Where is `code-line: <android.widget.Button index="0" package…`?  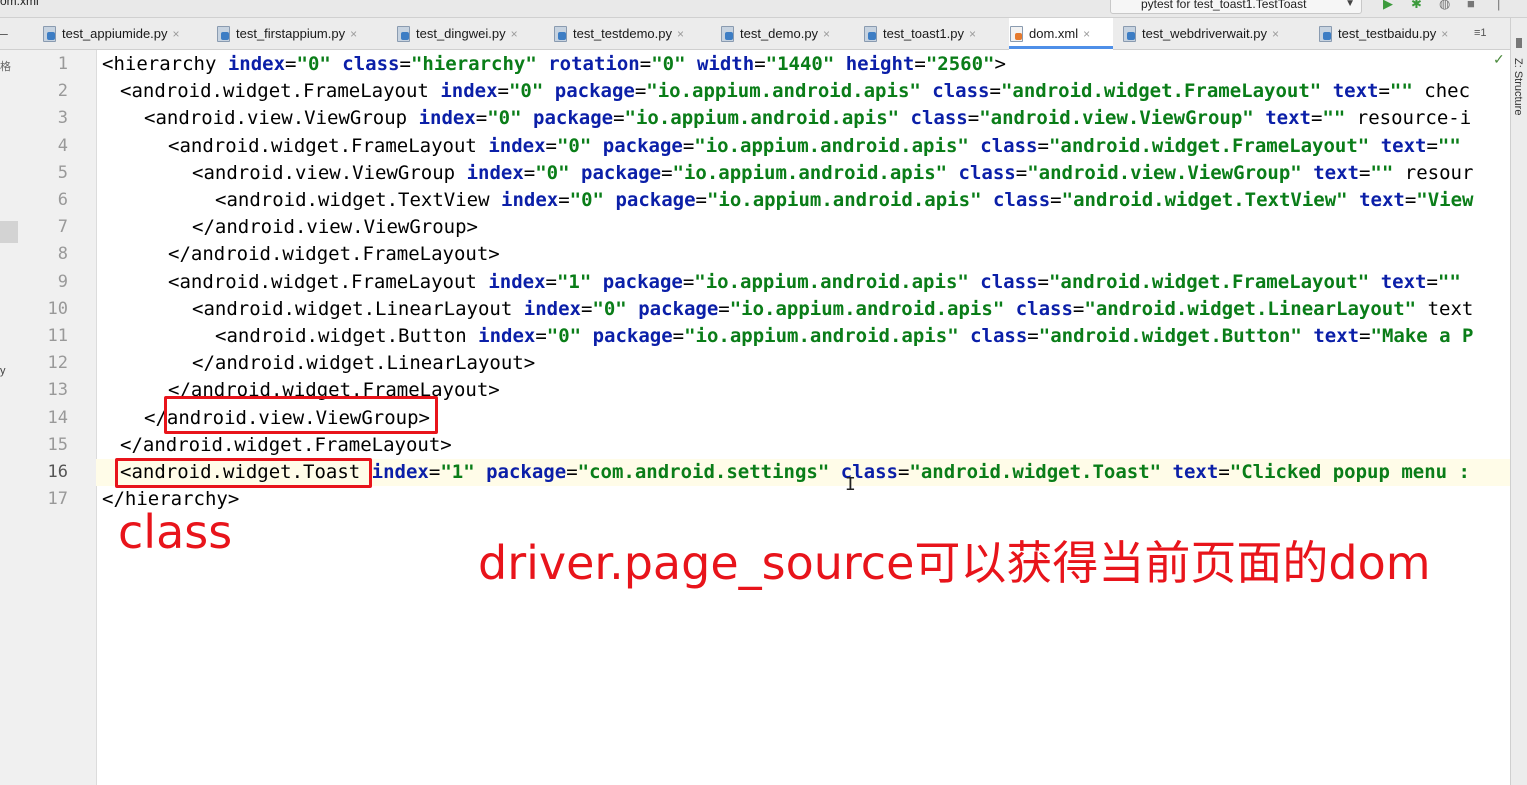
code-line: <android.widget.Button index="0" package… is located at coordinates (844, 336).